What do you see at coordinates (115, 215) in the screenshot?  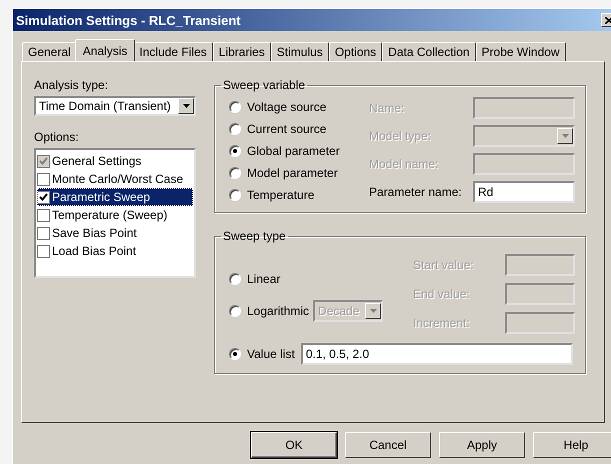 I see `option-item: Temperature (Sweep)` at bounding box center [115, 215].